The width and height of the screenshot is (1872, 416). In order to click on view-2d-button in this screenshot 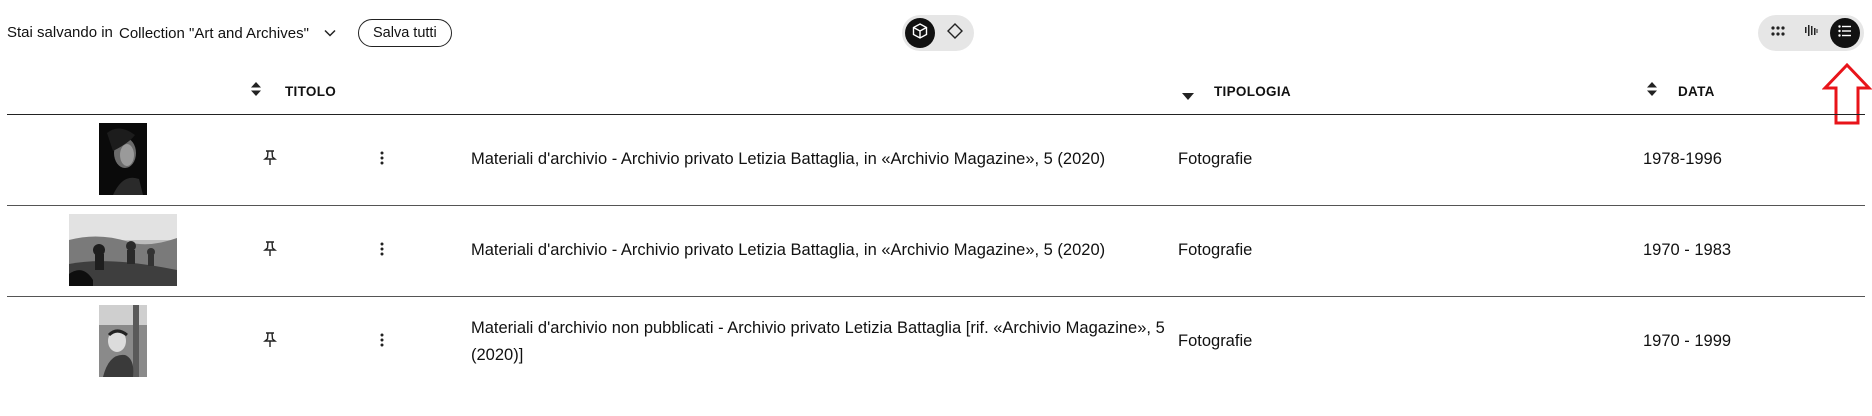, I will do `click(955, 33)`.